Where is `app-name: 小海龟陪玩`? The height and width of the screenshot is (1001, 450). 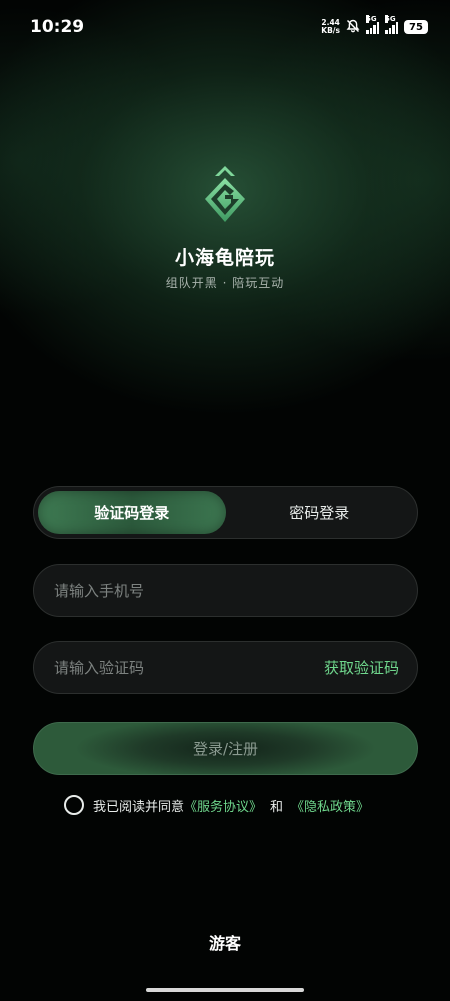 app-name: 小海龟陪玩 is located at coordinates (224, 258).